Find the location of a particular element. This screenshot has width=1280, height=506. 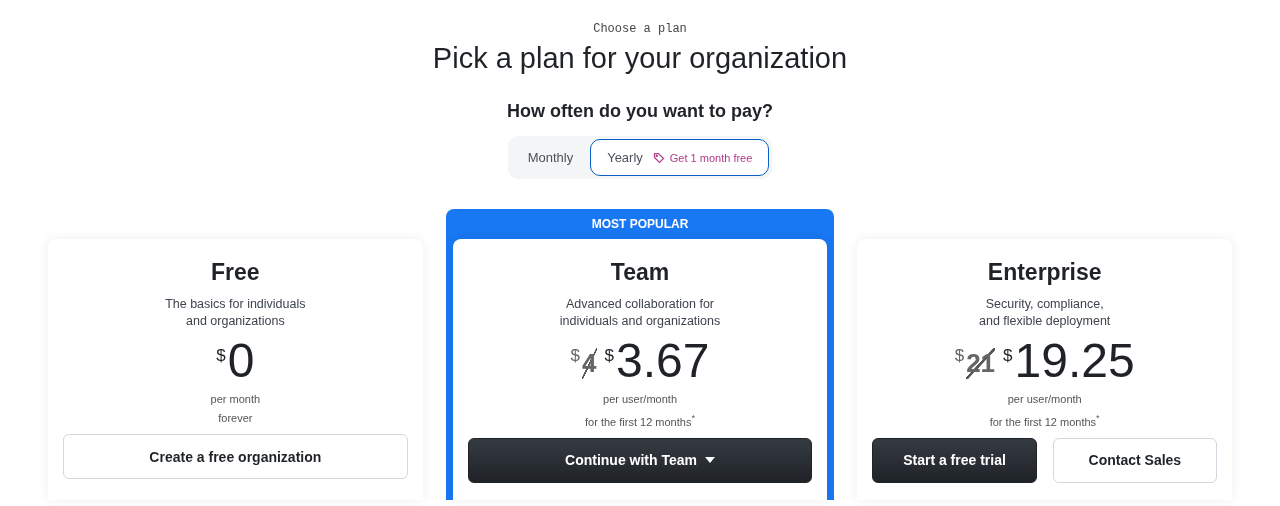

billing-option: Yearly Get 1 month free is located at coordinates (680, 157).